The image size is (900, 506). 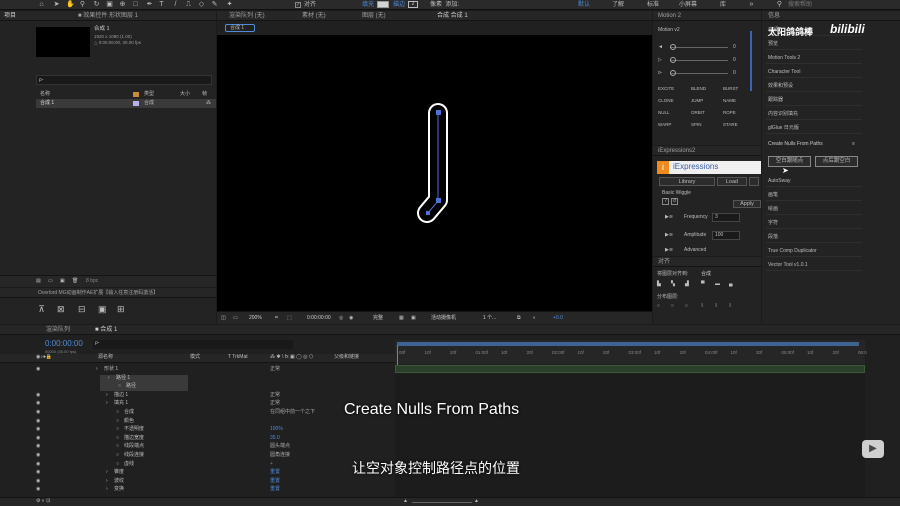 I want to click on panel-create-nulls: Create Nulls From Paths ≡, so click(x=814, y=144).